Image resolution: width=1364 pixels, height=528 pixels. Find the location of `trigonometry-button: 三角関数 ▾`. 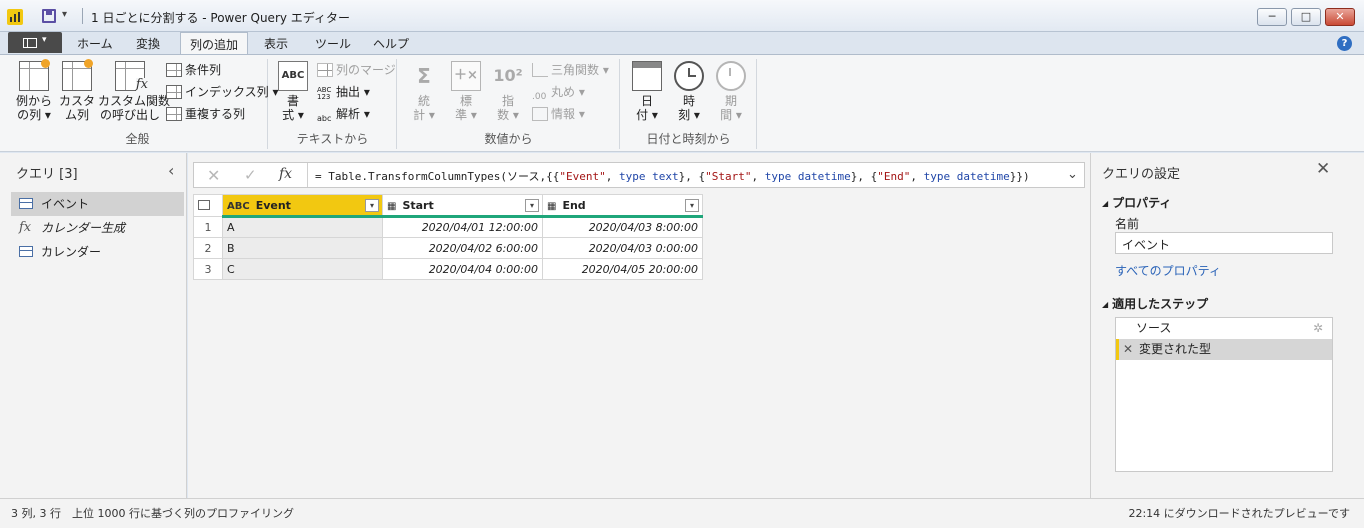

trigonometry-button: 三角関数 ▾ is located at coordinates (570, 70).